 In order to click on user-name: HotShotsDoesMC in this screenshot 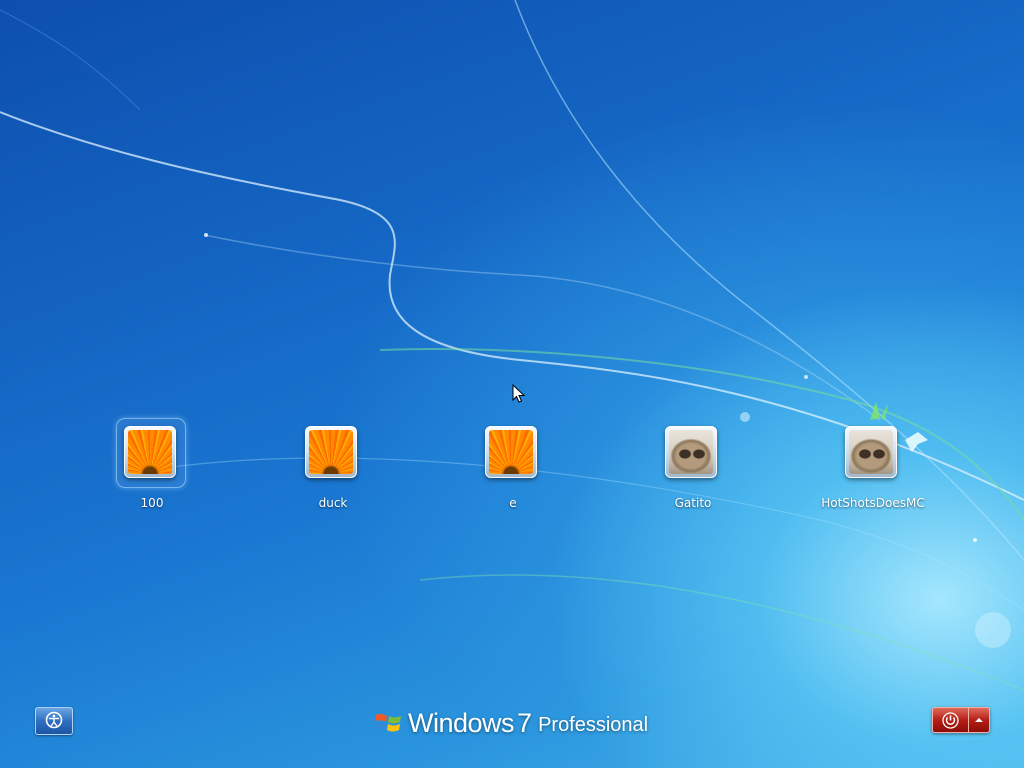, I will do `click(873, 503)`.